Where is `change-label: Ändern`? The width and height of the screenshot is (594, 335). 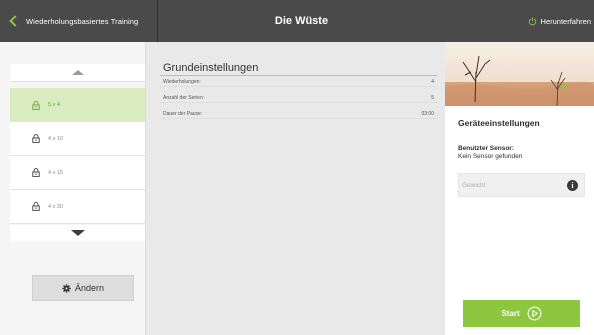
change-label: Ändern is located at coordinates (89, 288).